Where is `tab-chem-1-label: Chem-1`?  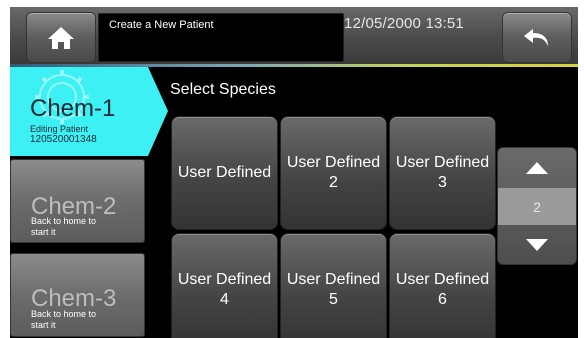 tab-chem-1-label: Chem-1 is located at coordinates (73, 108).